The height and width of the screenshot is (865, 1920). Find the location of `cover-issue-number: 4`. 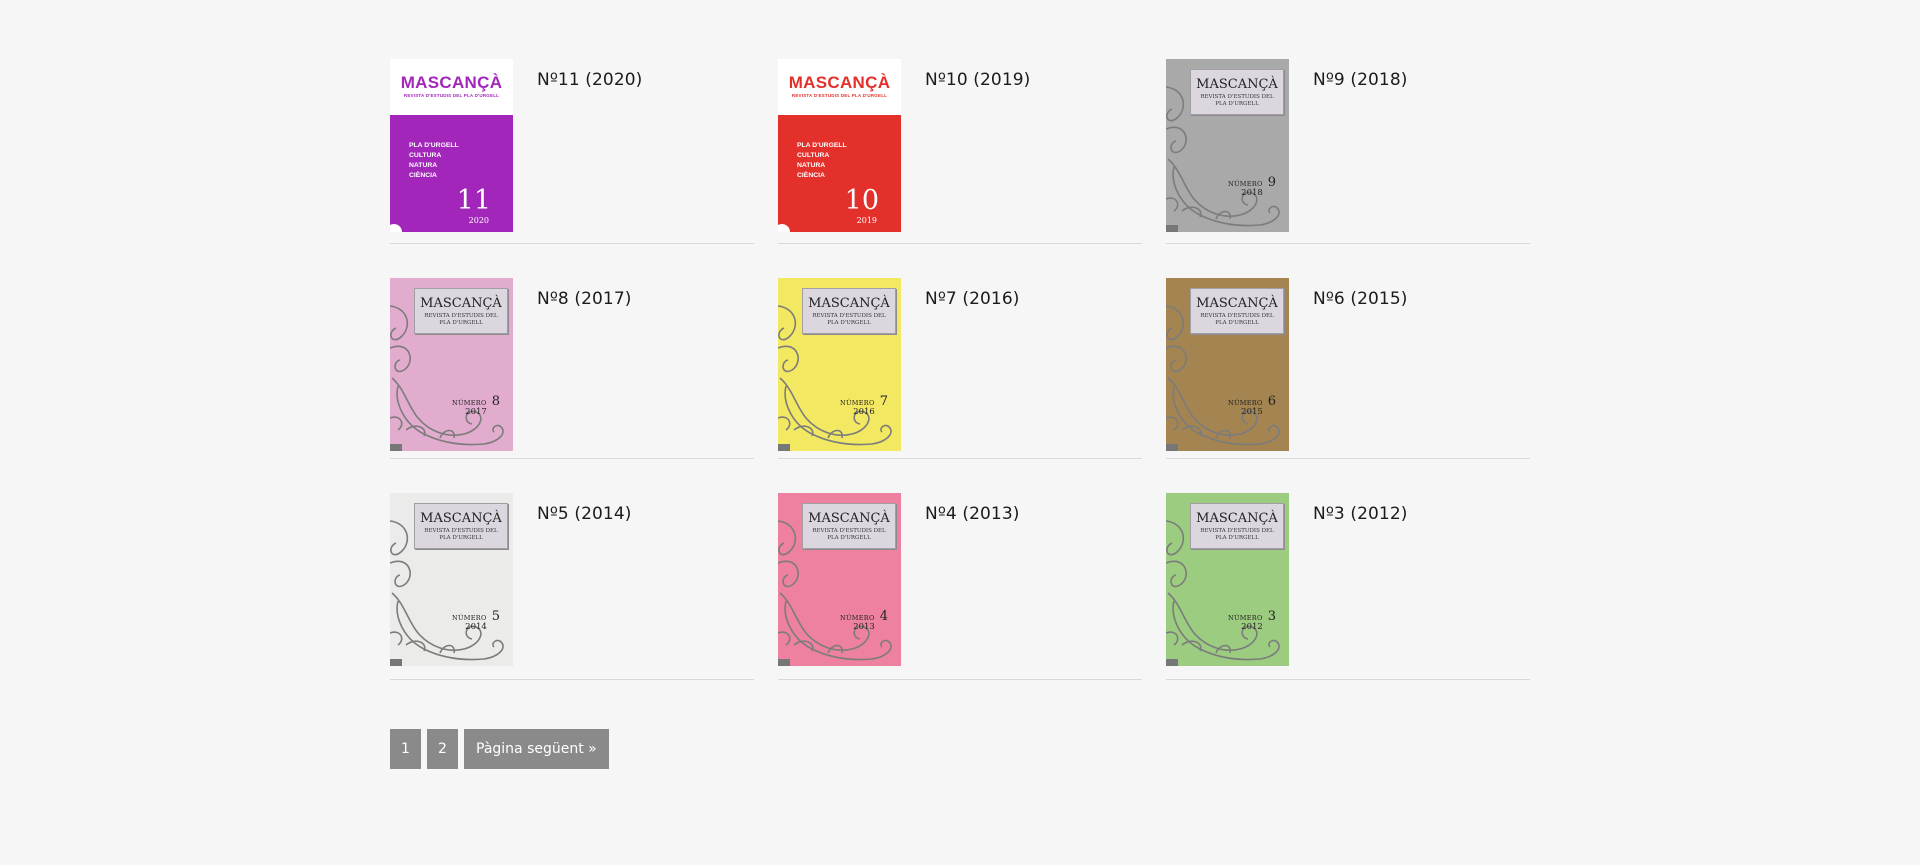

cover-issue-number: 4 is located at coordinates (883, 616).